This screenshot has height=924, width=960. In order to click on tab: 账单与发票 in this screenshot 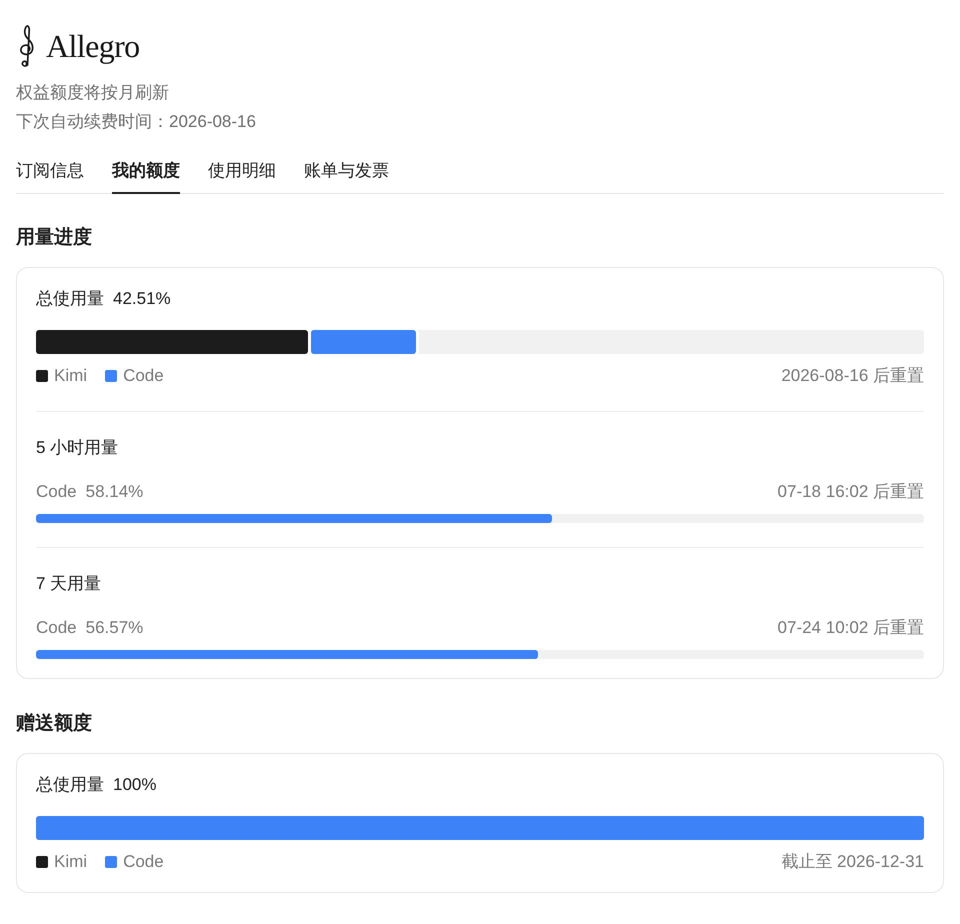, I will do `click(346, 177)`.